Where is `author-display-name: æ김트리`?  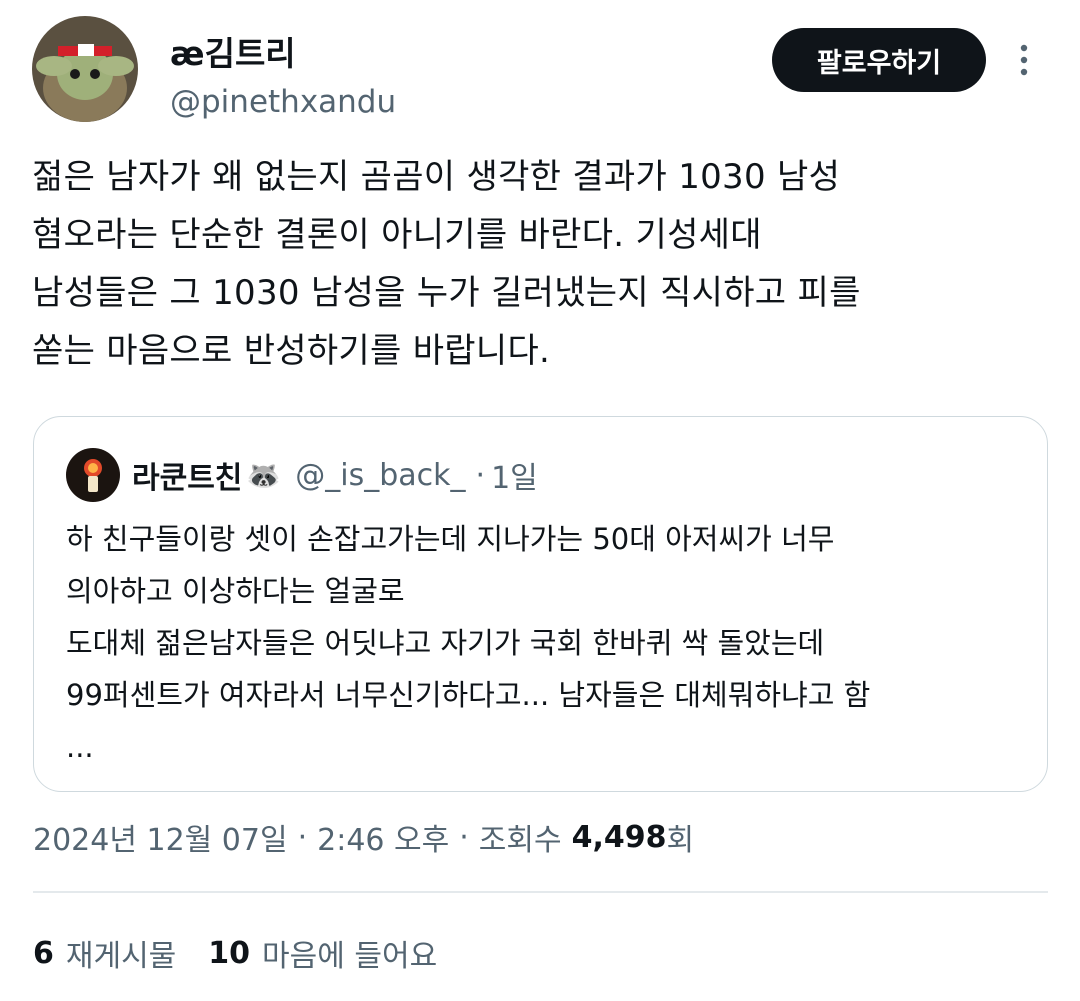 author-display-name: æ김트리 is located at coordinates (283, 54).